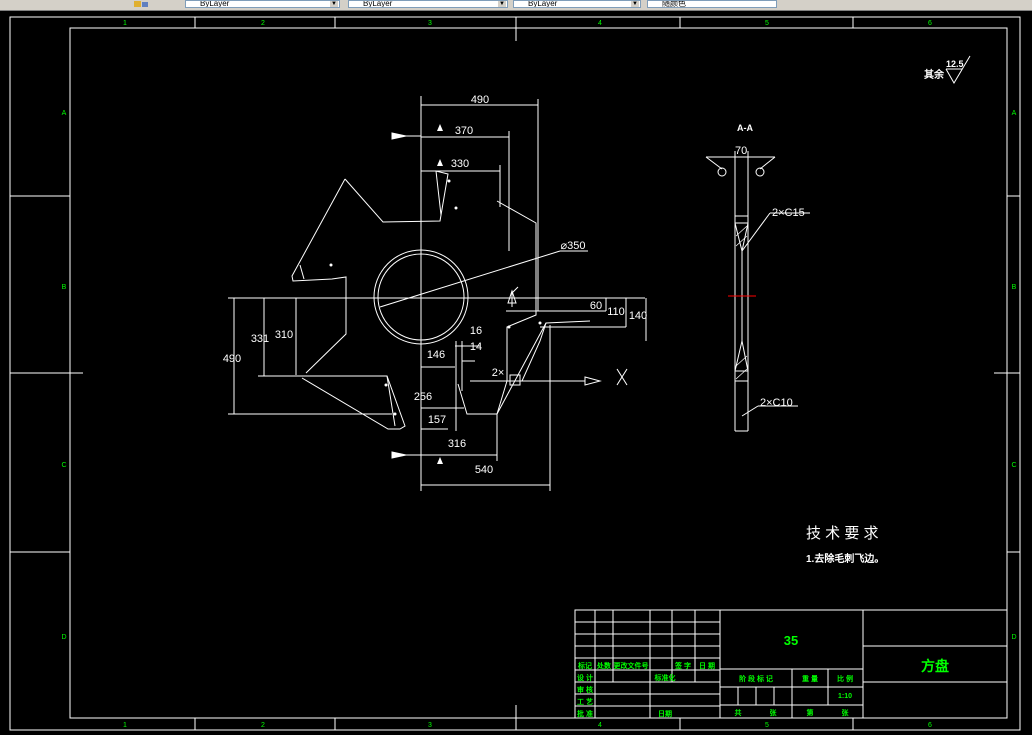 Image resolution: width=1032 pixels, height=735 pixels. I want to click on dim-70: 70, so click(741, 151).